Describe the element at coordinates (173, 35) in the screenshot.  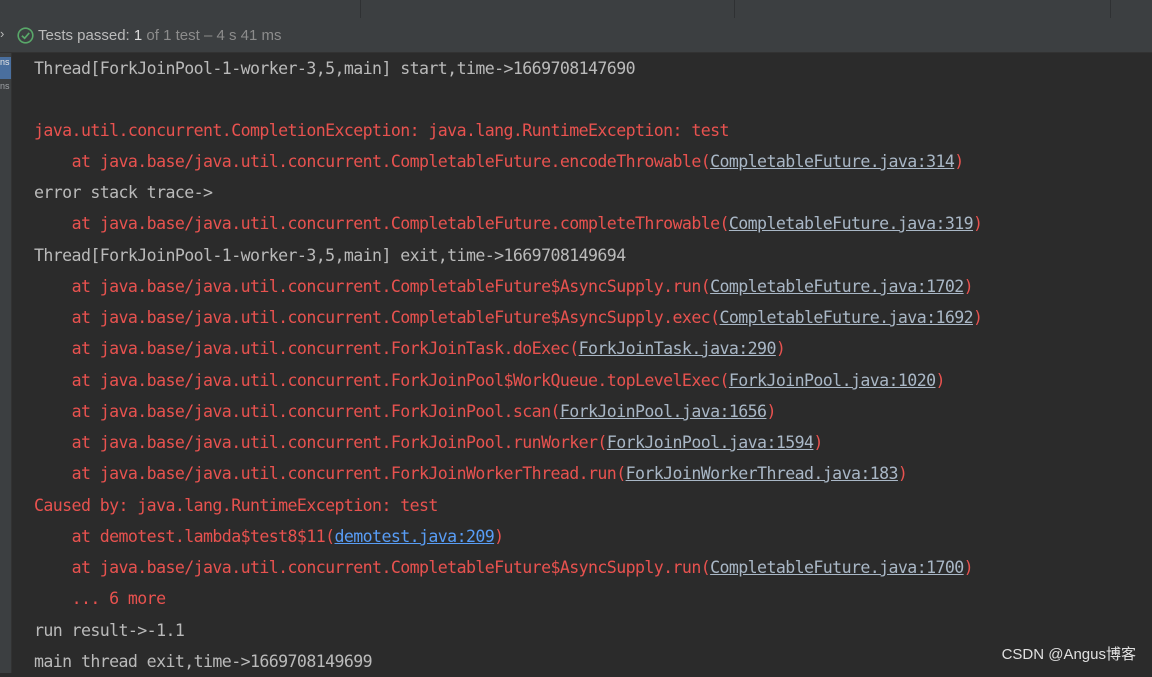
I see `total-tests: of 1 test` at that location.